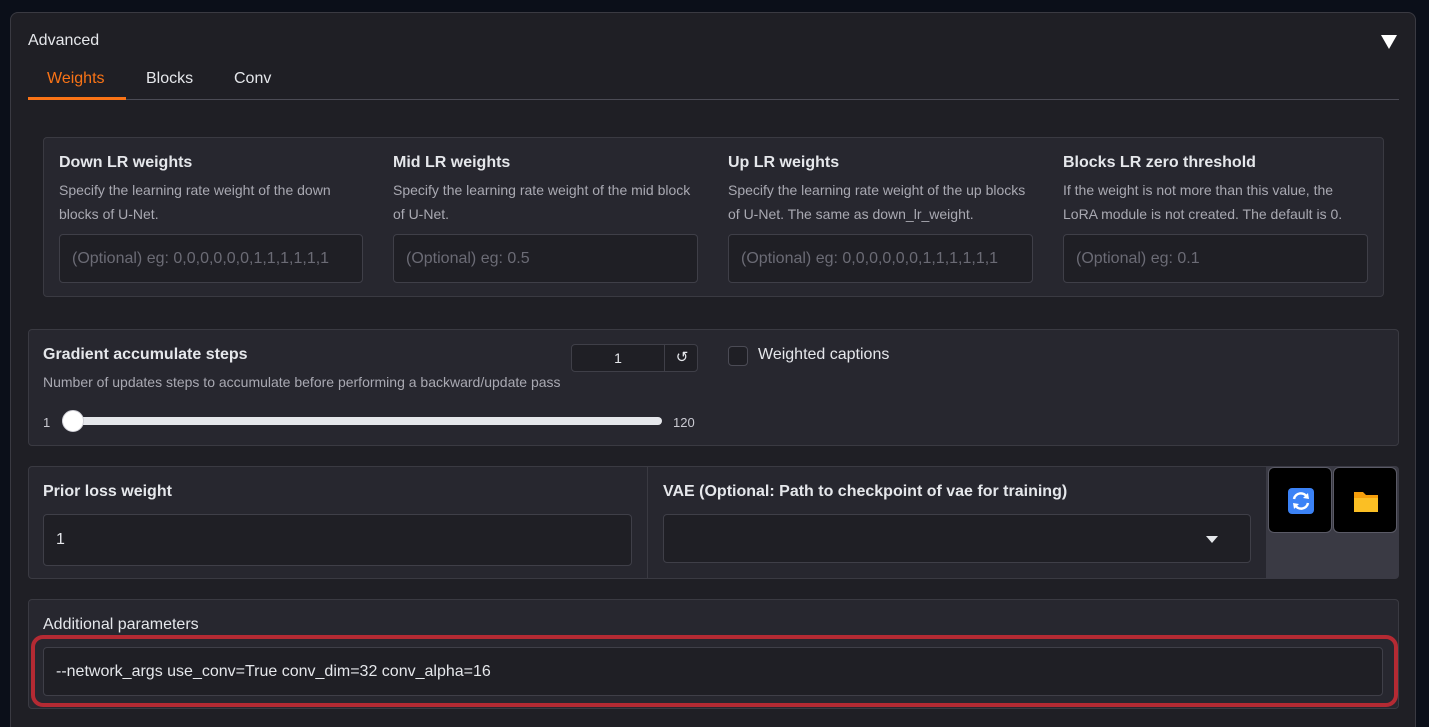 Image resolution: width=1429 pixels, height=727 pixels. What do you see at coordinates (63, 41) in the screenshot?
I see `advanced-title: Advanced` at bounding box center [63, 41].